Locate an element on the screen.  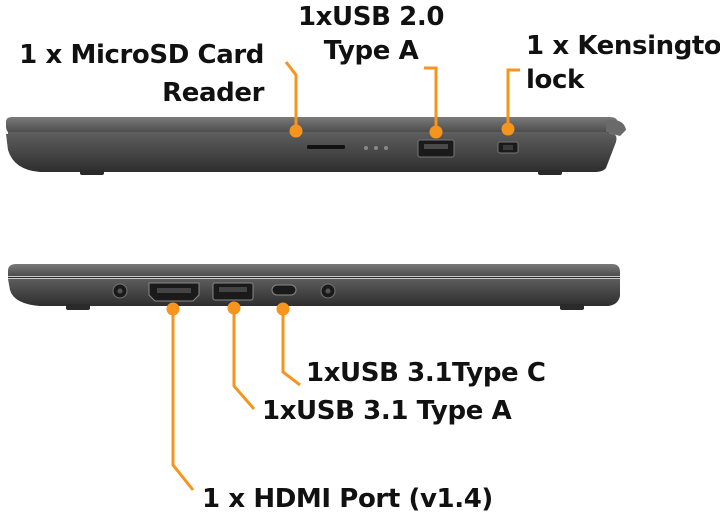
hdmi-port-icon is located at coordinates (174, 292).